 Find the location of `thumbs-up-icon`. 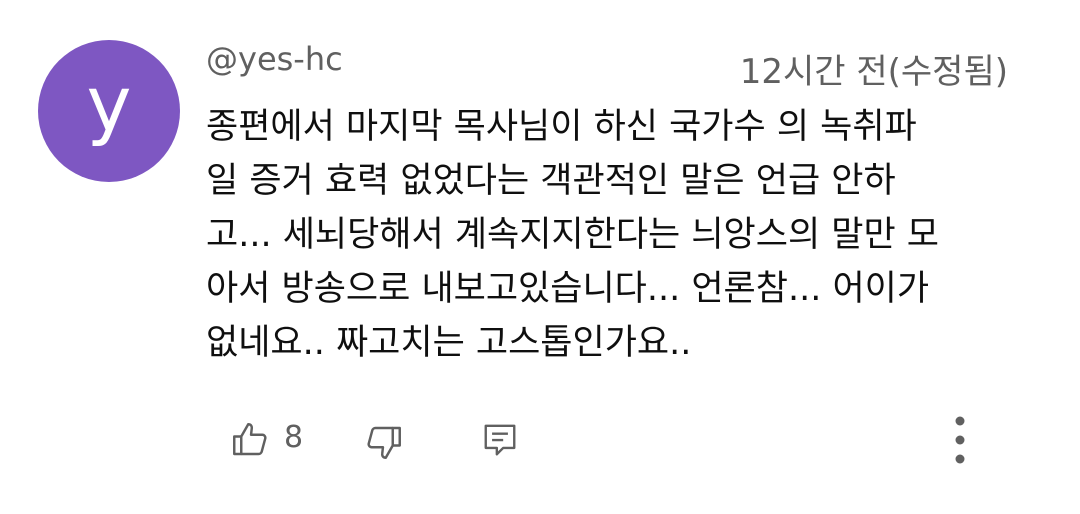

thumbs-up-icon is located at coordinates (250, 439).